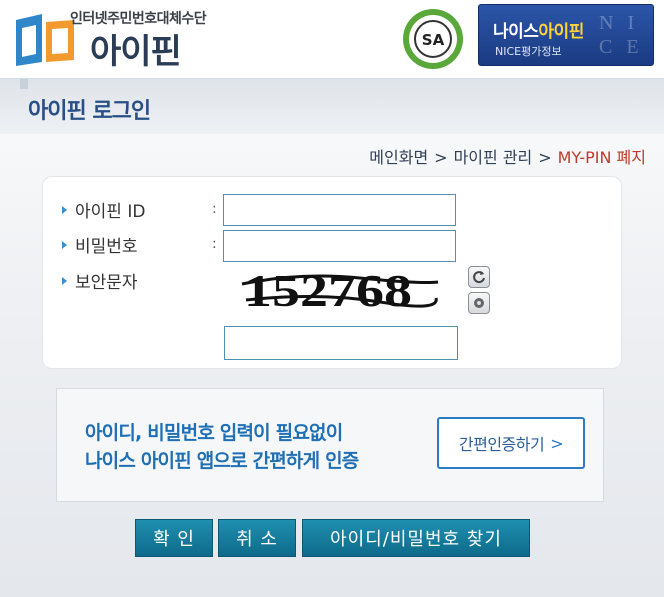 Image resolution: width=664 pixels, height=597 pixels. I want to click on ipin-logo: 인터넷주민번호대체수단 아이핀, so click(122, 39).